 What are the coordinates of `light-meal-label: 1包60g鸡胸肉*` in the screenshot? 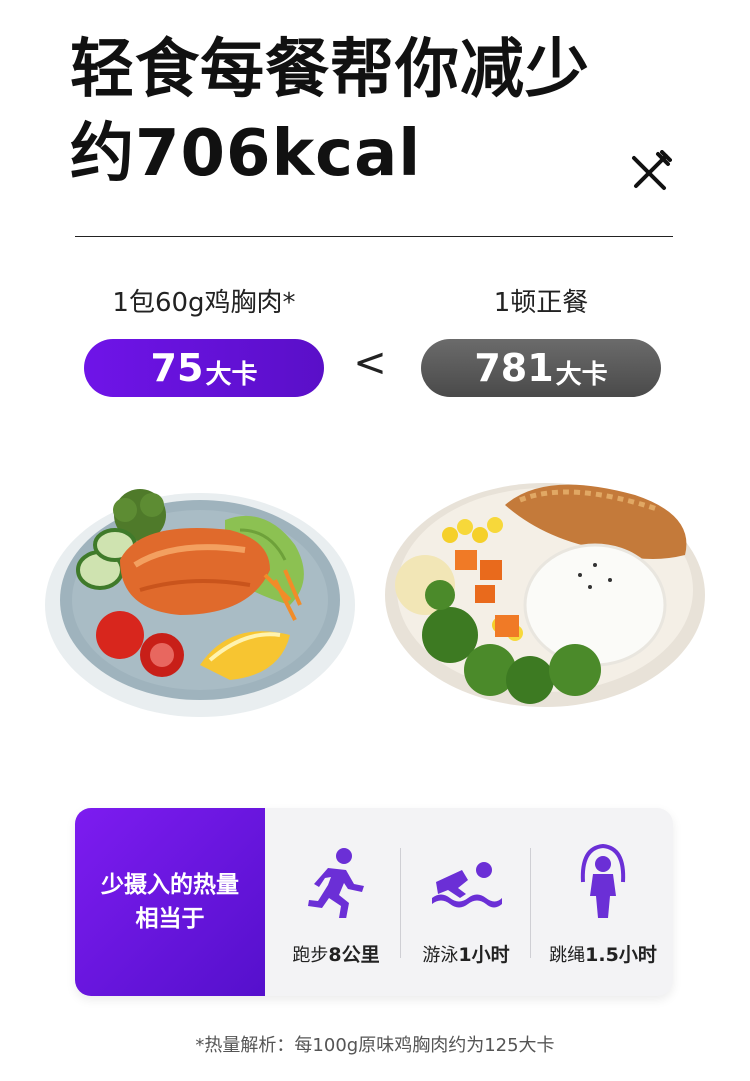 It's located at (204, 303).